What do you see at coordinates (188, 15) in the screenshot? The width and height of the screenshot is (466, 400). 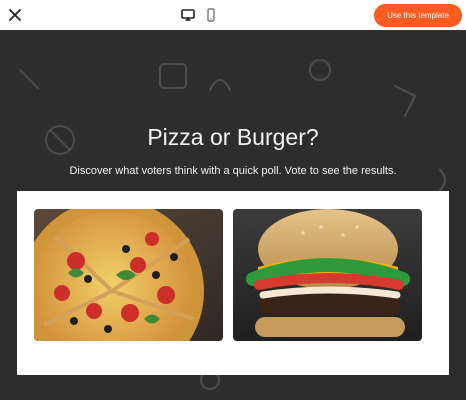 I see `desktop-icon` at bounding box center [188, 15].